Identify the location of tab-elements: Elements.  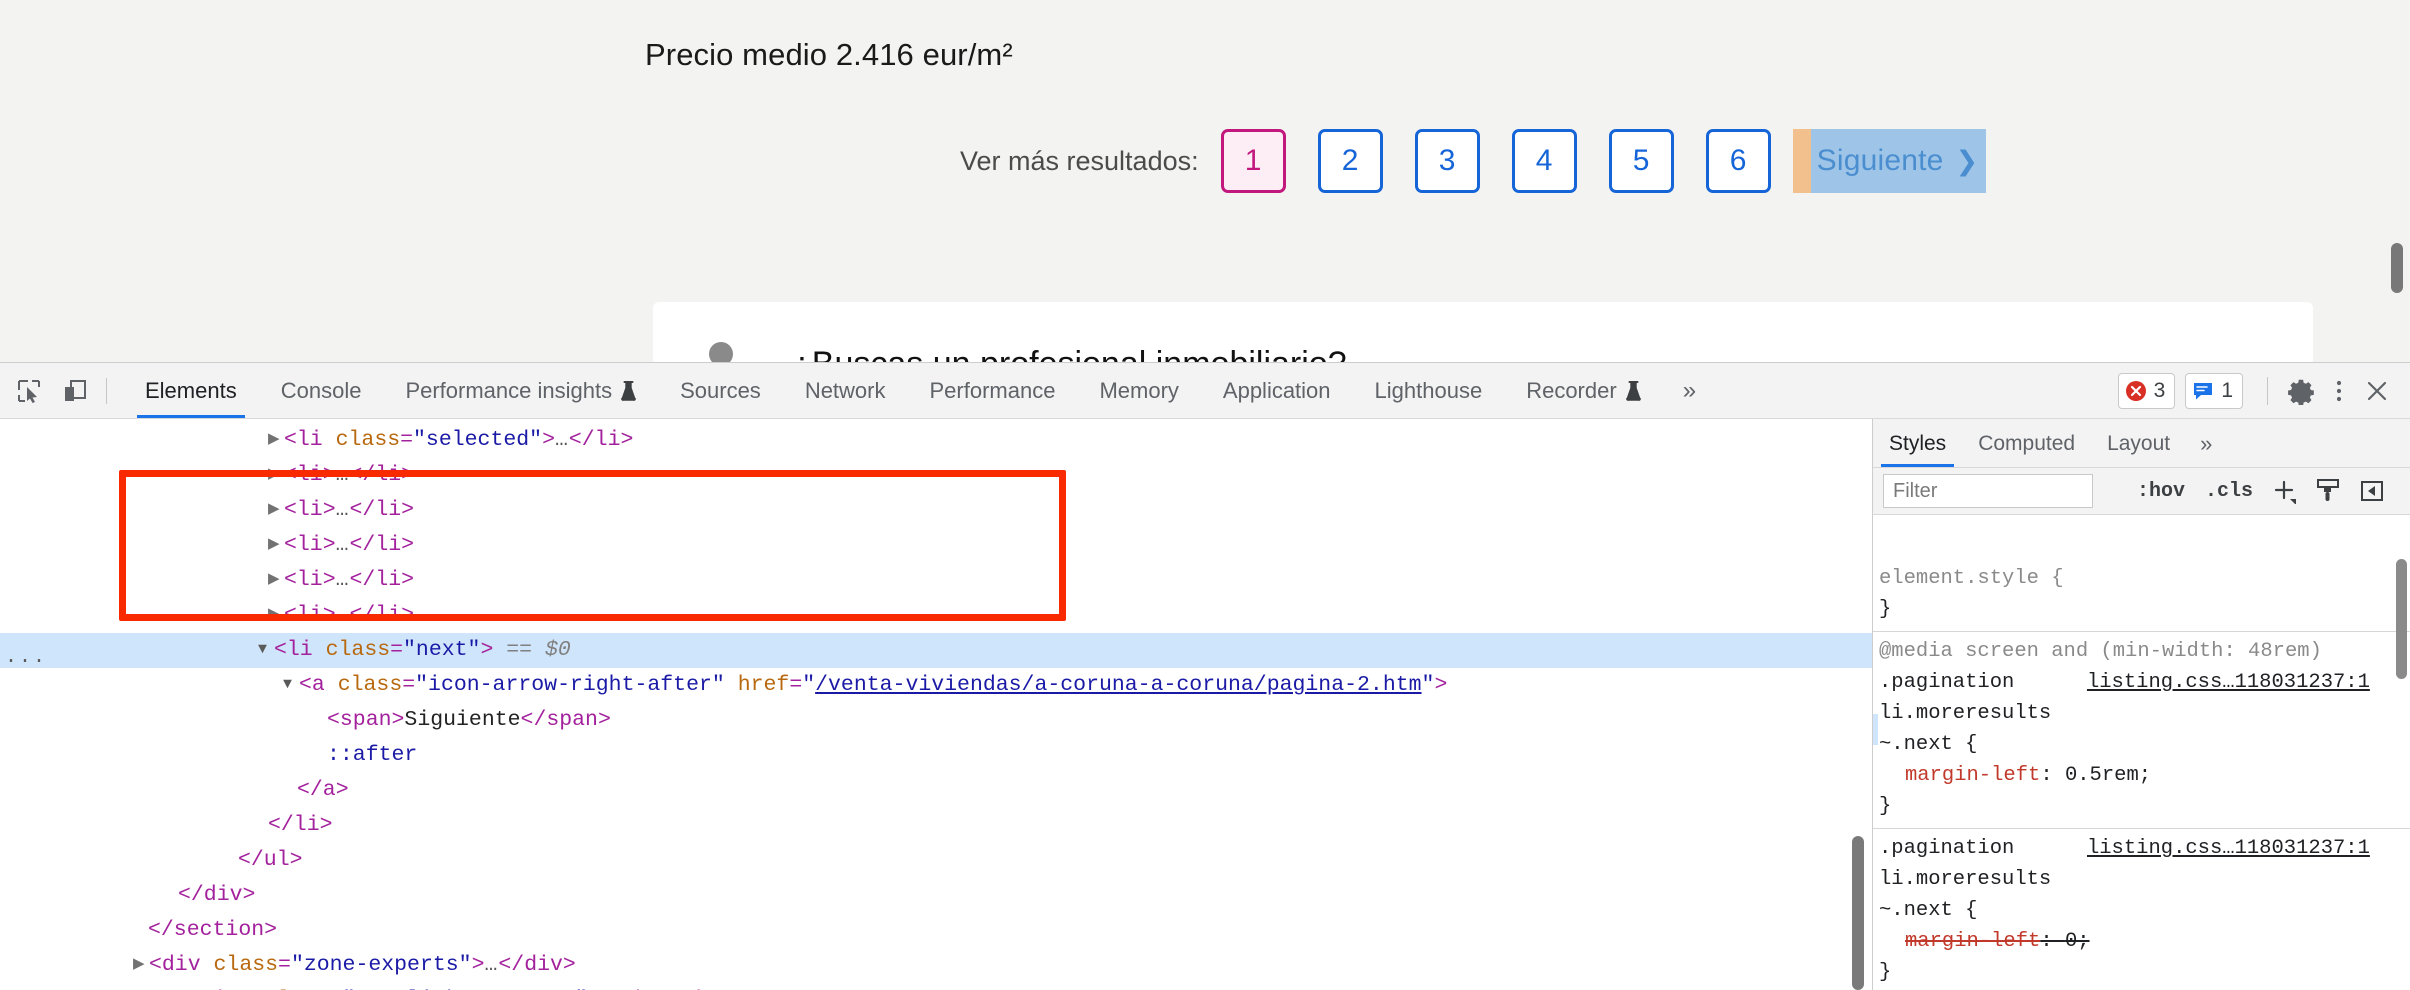
(191, 390).